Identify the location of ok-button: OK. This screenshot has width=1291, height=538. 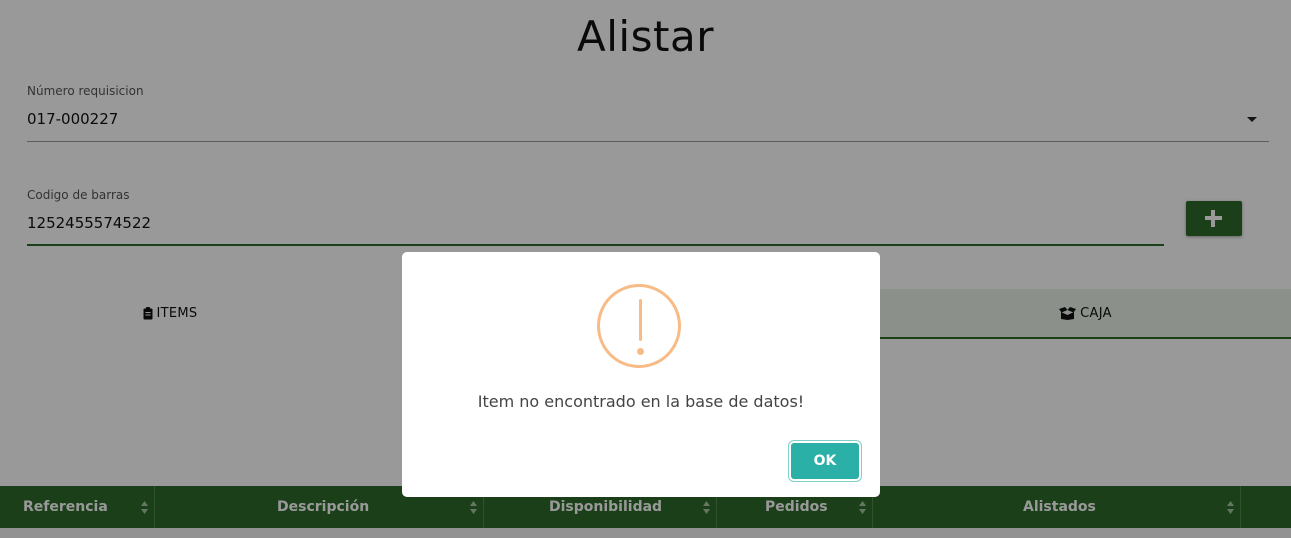
(825, 461).